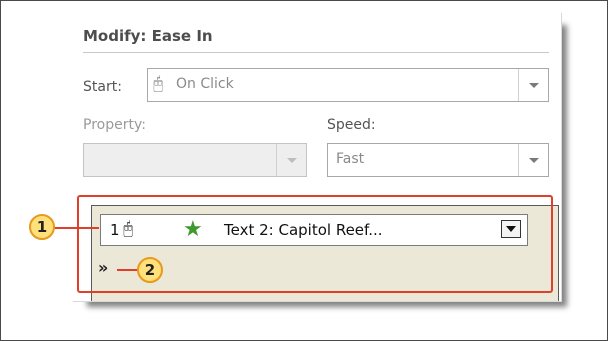 This screenshot has height=341, width=608. I want to click on mouse-click-icon: 🖰, so click(158, 84).